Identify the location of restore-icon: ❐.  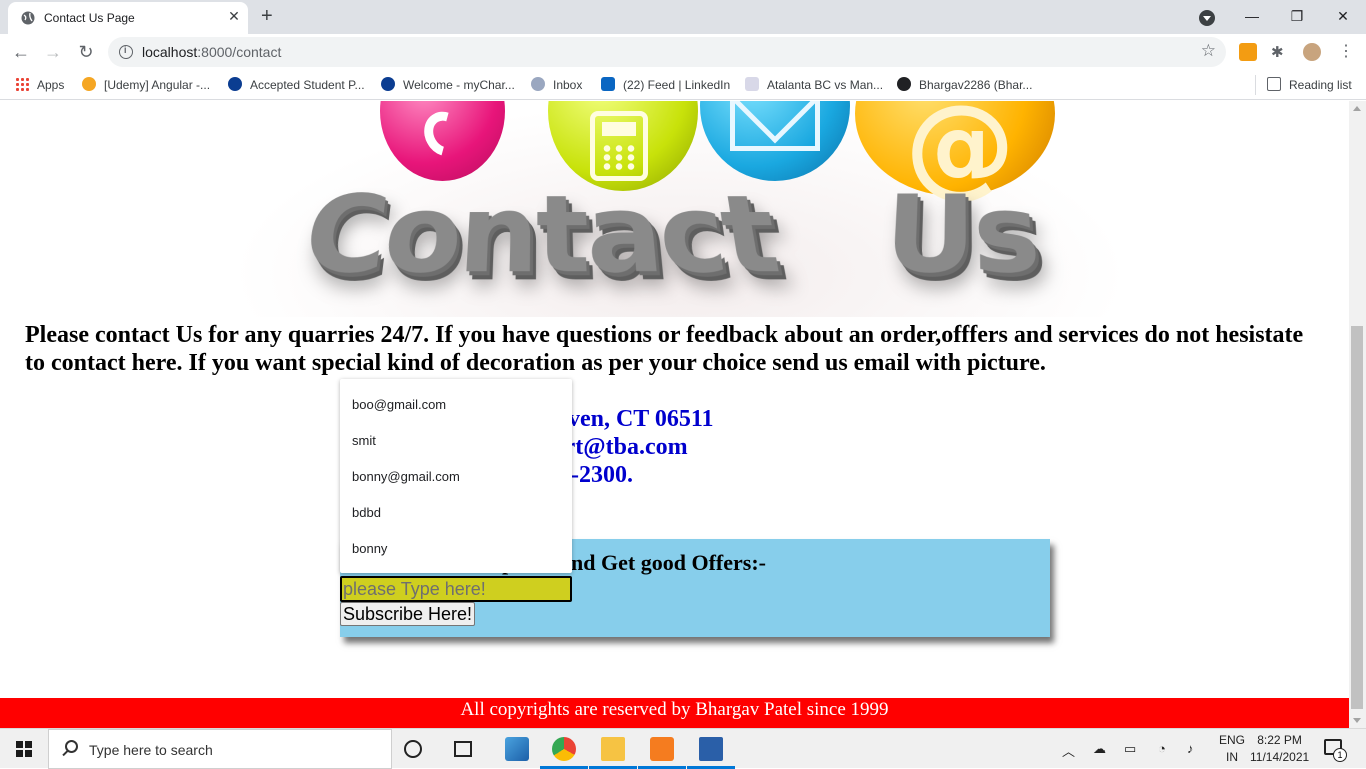
(1297, 16).